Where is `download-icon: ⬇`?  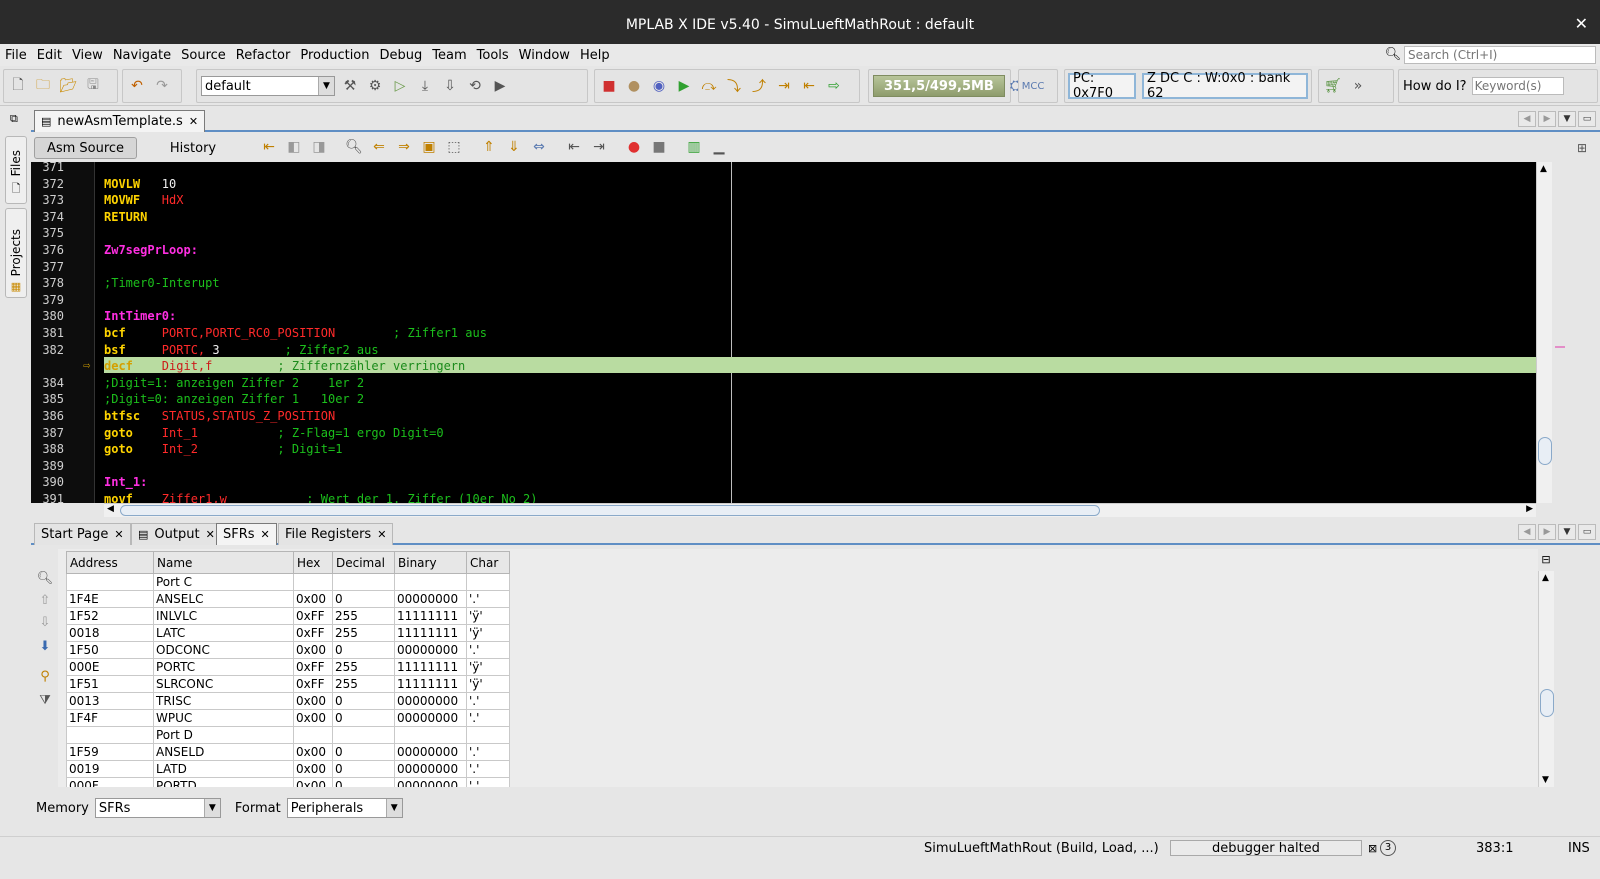
download-icon: ⬇ is located at coordinates (45, 646).